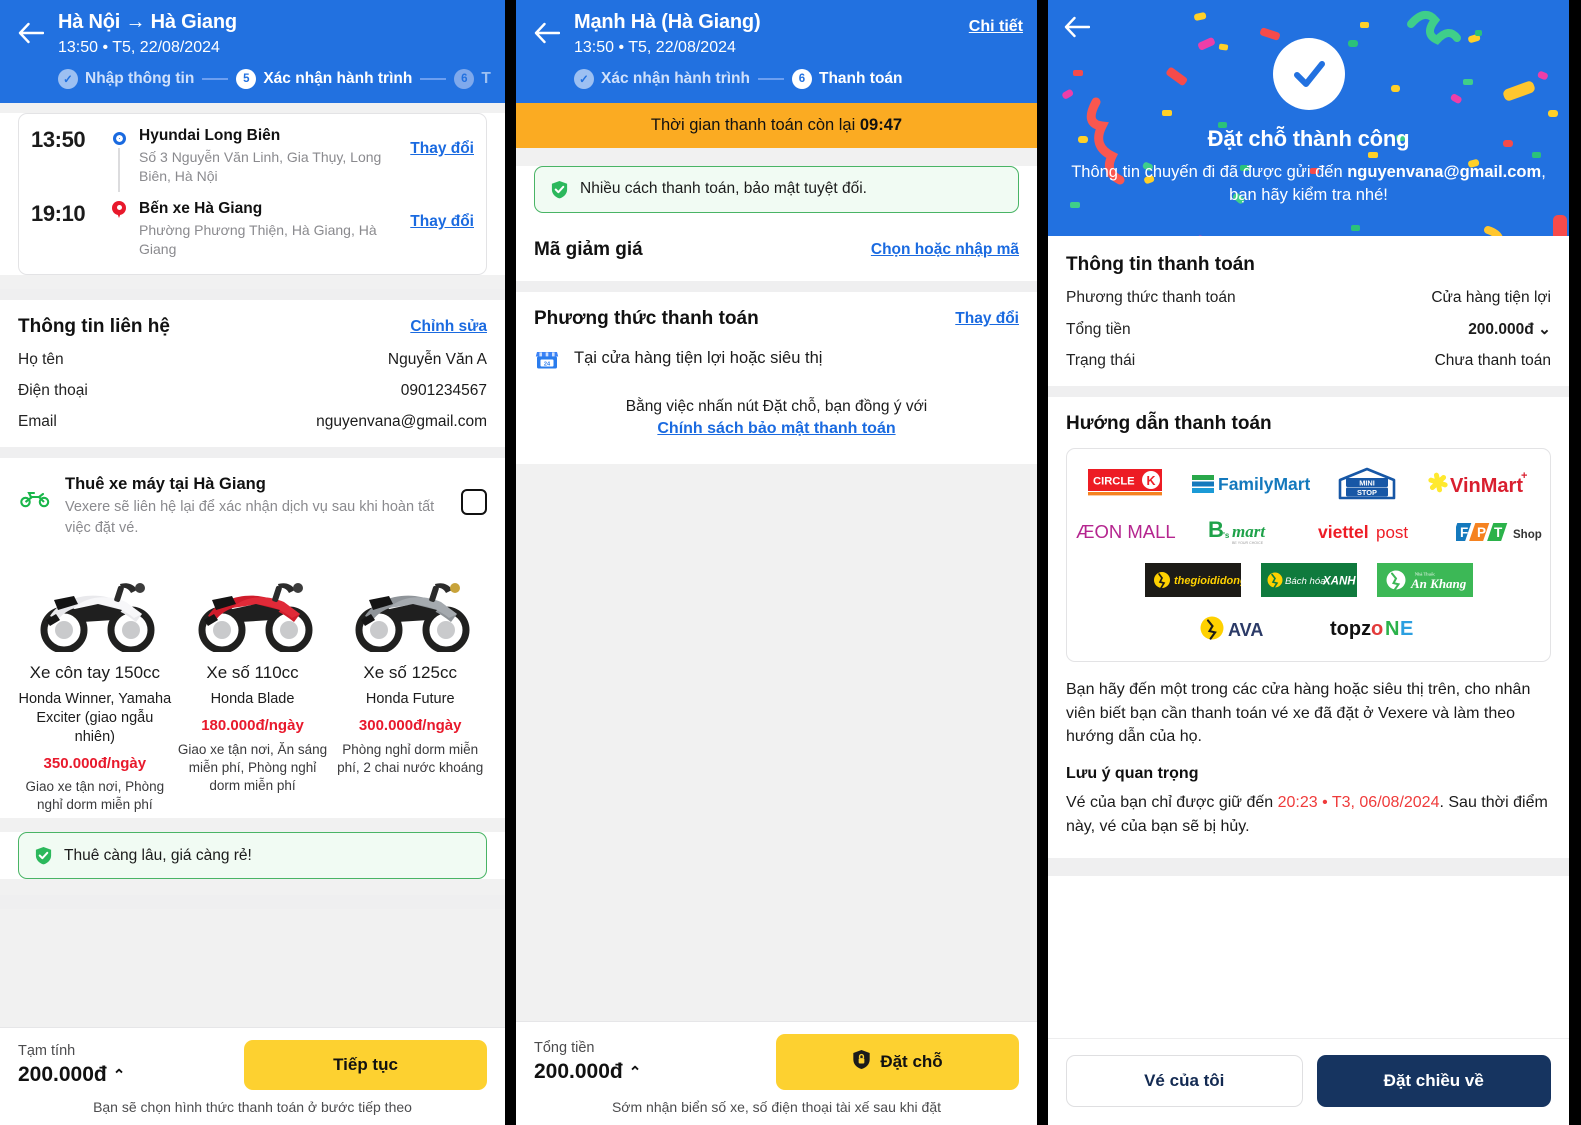  Describe the element at coordinates (1248, 543) in the screenshot. I see `svg-text: BE YOUR CHOICE` at that location.